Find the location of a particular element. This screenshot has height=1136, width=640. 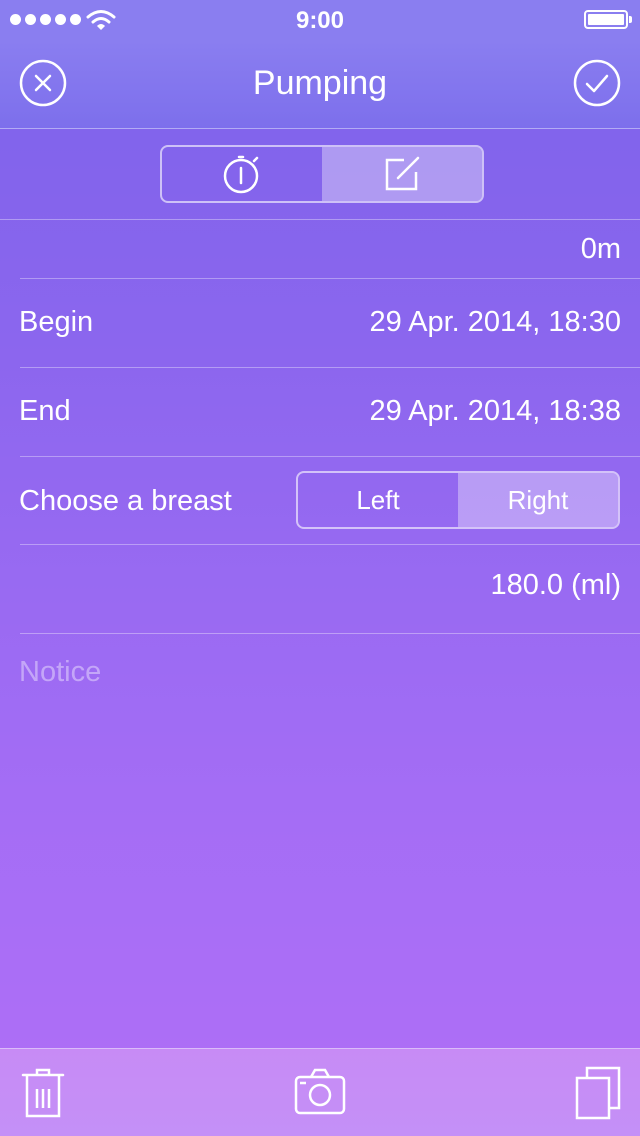

end-value: 29 Apr. 2014, 18:38 is located at coordinates (495, 411).